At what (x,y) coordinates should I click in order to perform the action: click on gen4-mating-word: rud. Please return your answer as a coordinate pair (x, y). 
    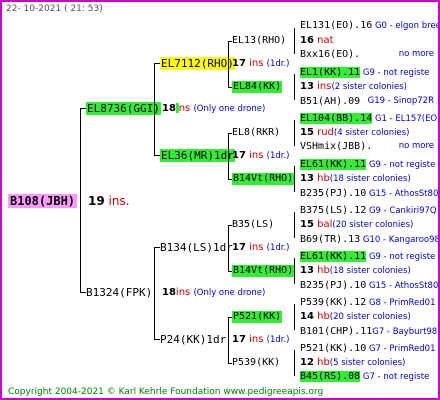
    Looking at the image, I should click on (325, 132).